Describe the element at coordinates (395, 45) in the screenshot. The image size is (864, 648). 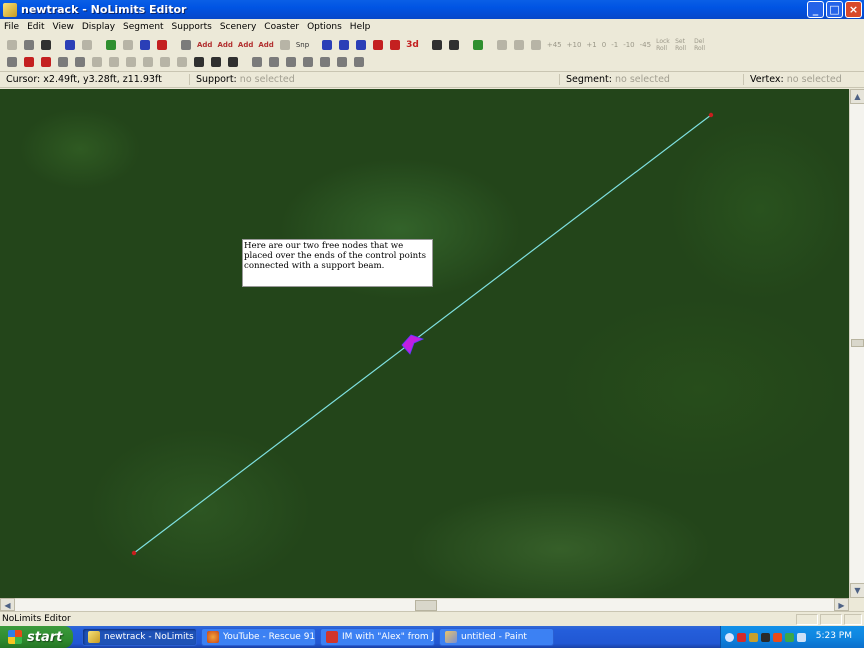
I see `station-icon` at that location.